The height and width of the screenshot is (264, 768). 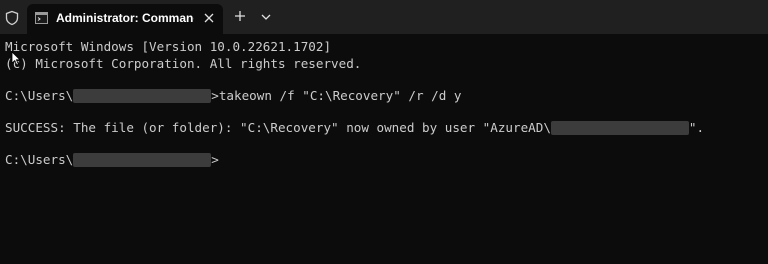 What do you see at coordinates (12, 18) in the screenshot?
I see `shield-icon` at bounding box center [12, 18].